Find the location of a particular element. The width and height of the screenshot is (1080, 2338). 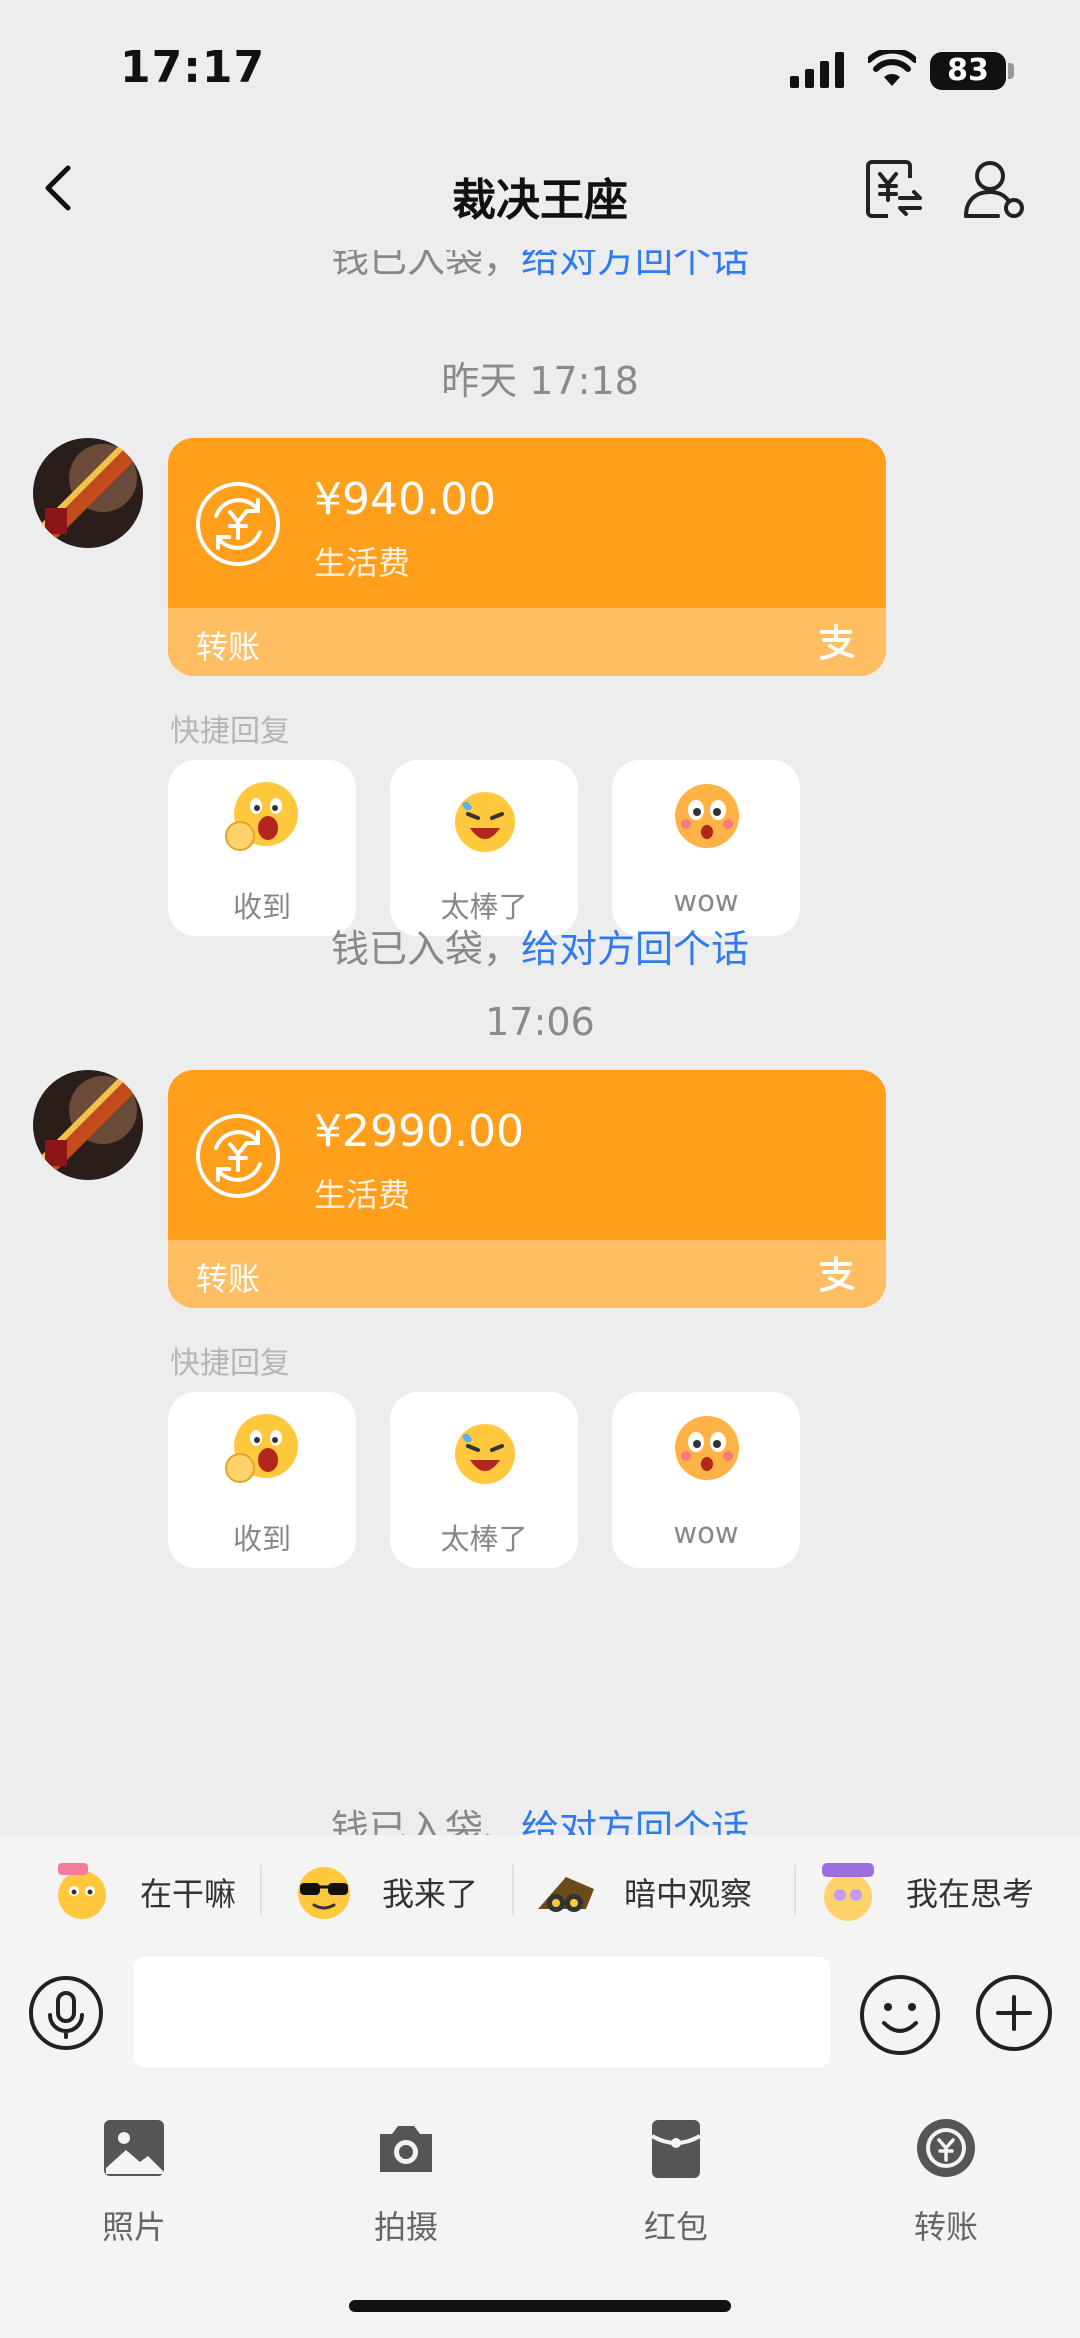

sticker-label: 暗中观察 is located at coordinates (688, 1894).